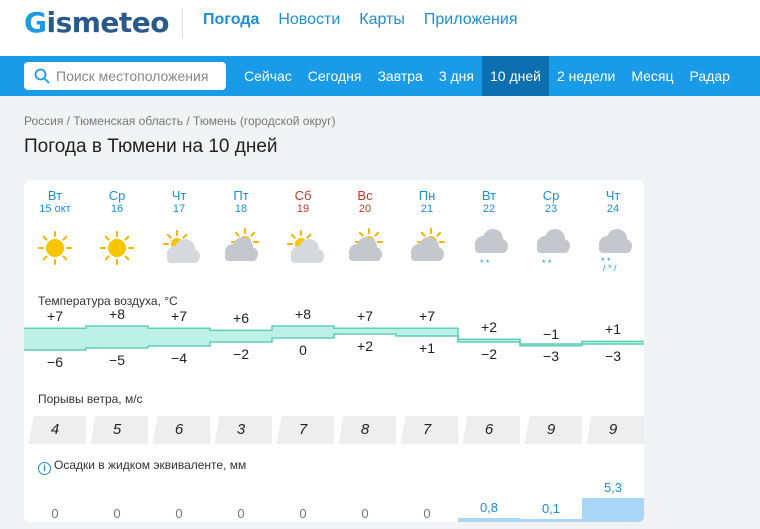 Image resolution: width=760 pixels, height=529 pixels. What do you see at coordinates (179, 358) in the screenshot?
I see `temp-min: −4` at bounding box center [179, 358].